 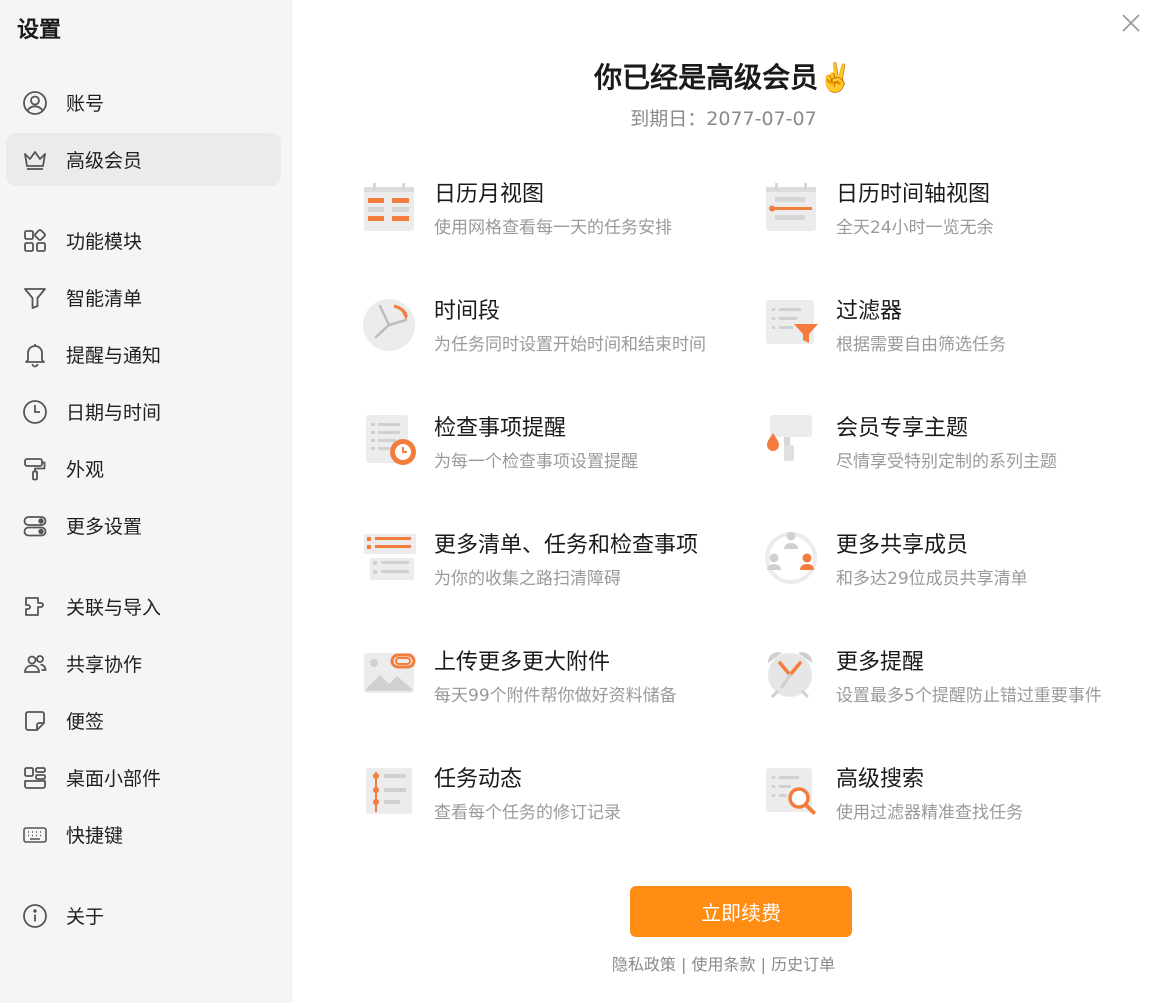 I want to click on keyboard-icon, so click(x=35, y=835).